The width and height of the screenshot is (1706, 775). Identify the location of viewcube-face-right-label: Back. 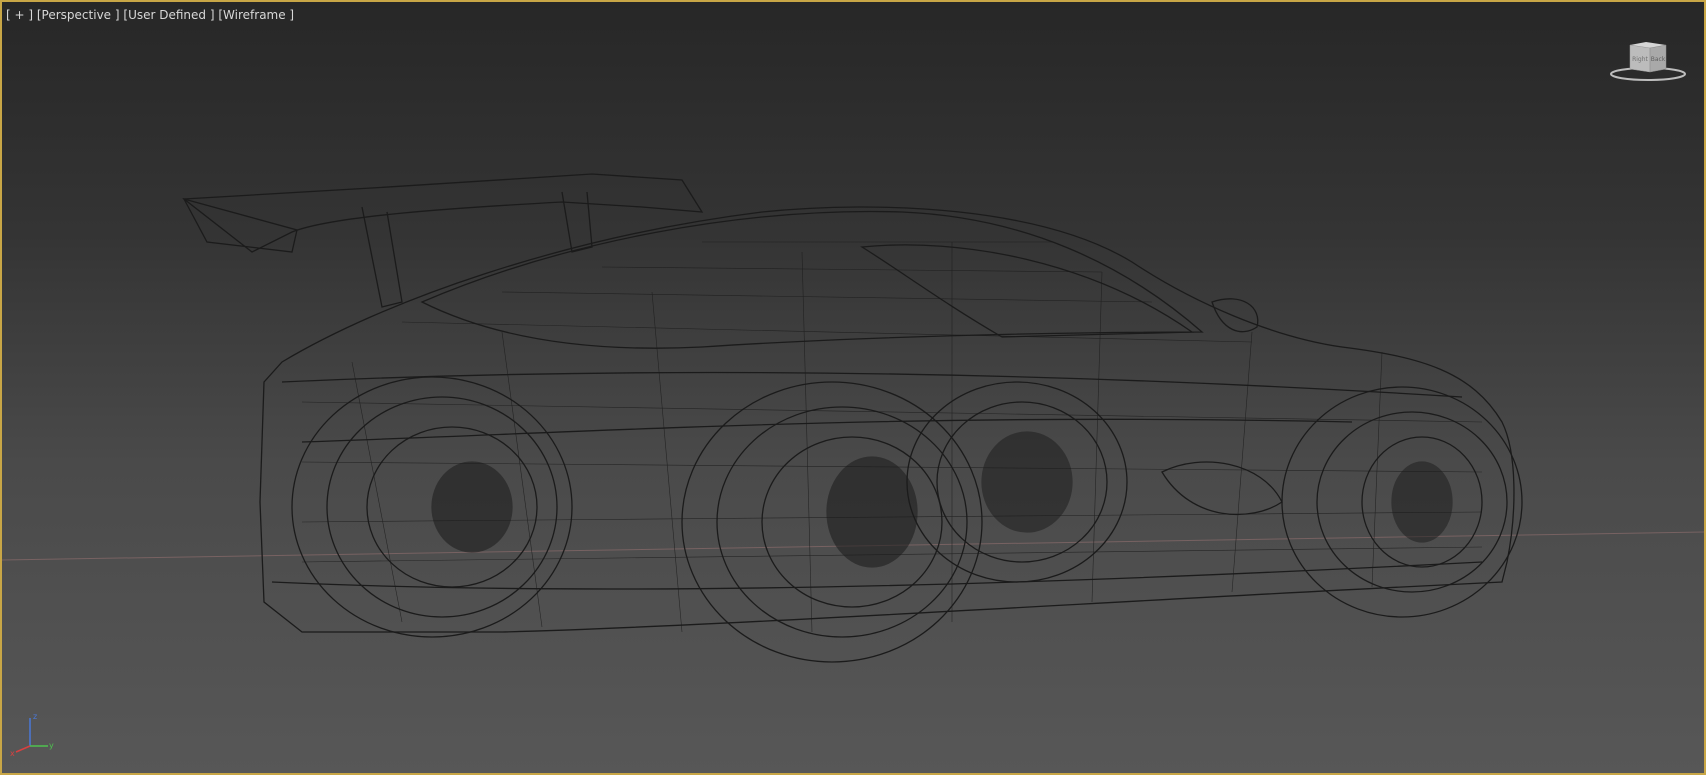
(1658, 59).